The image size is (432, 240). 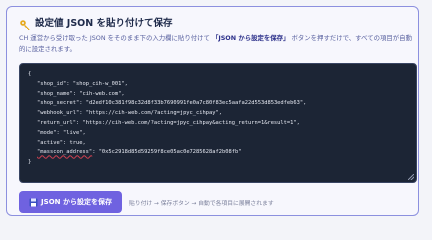 What do you see at coordinates (30, 162) in the screenshot?
I see `json-close-brace: }` at bounding box center [30, 162].